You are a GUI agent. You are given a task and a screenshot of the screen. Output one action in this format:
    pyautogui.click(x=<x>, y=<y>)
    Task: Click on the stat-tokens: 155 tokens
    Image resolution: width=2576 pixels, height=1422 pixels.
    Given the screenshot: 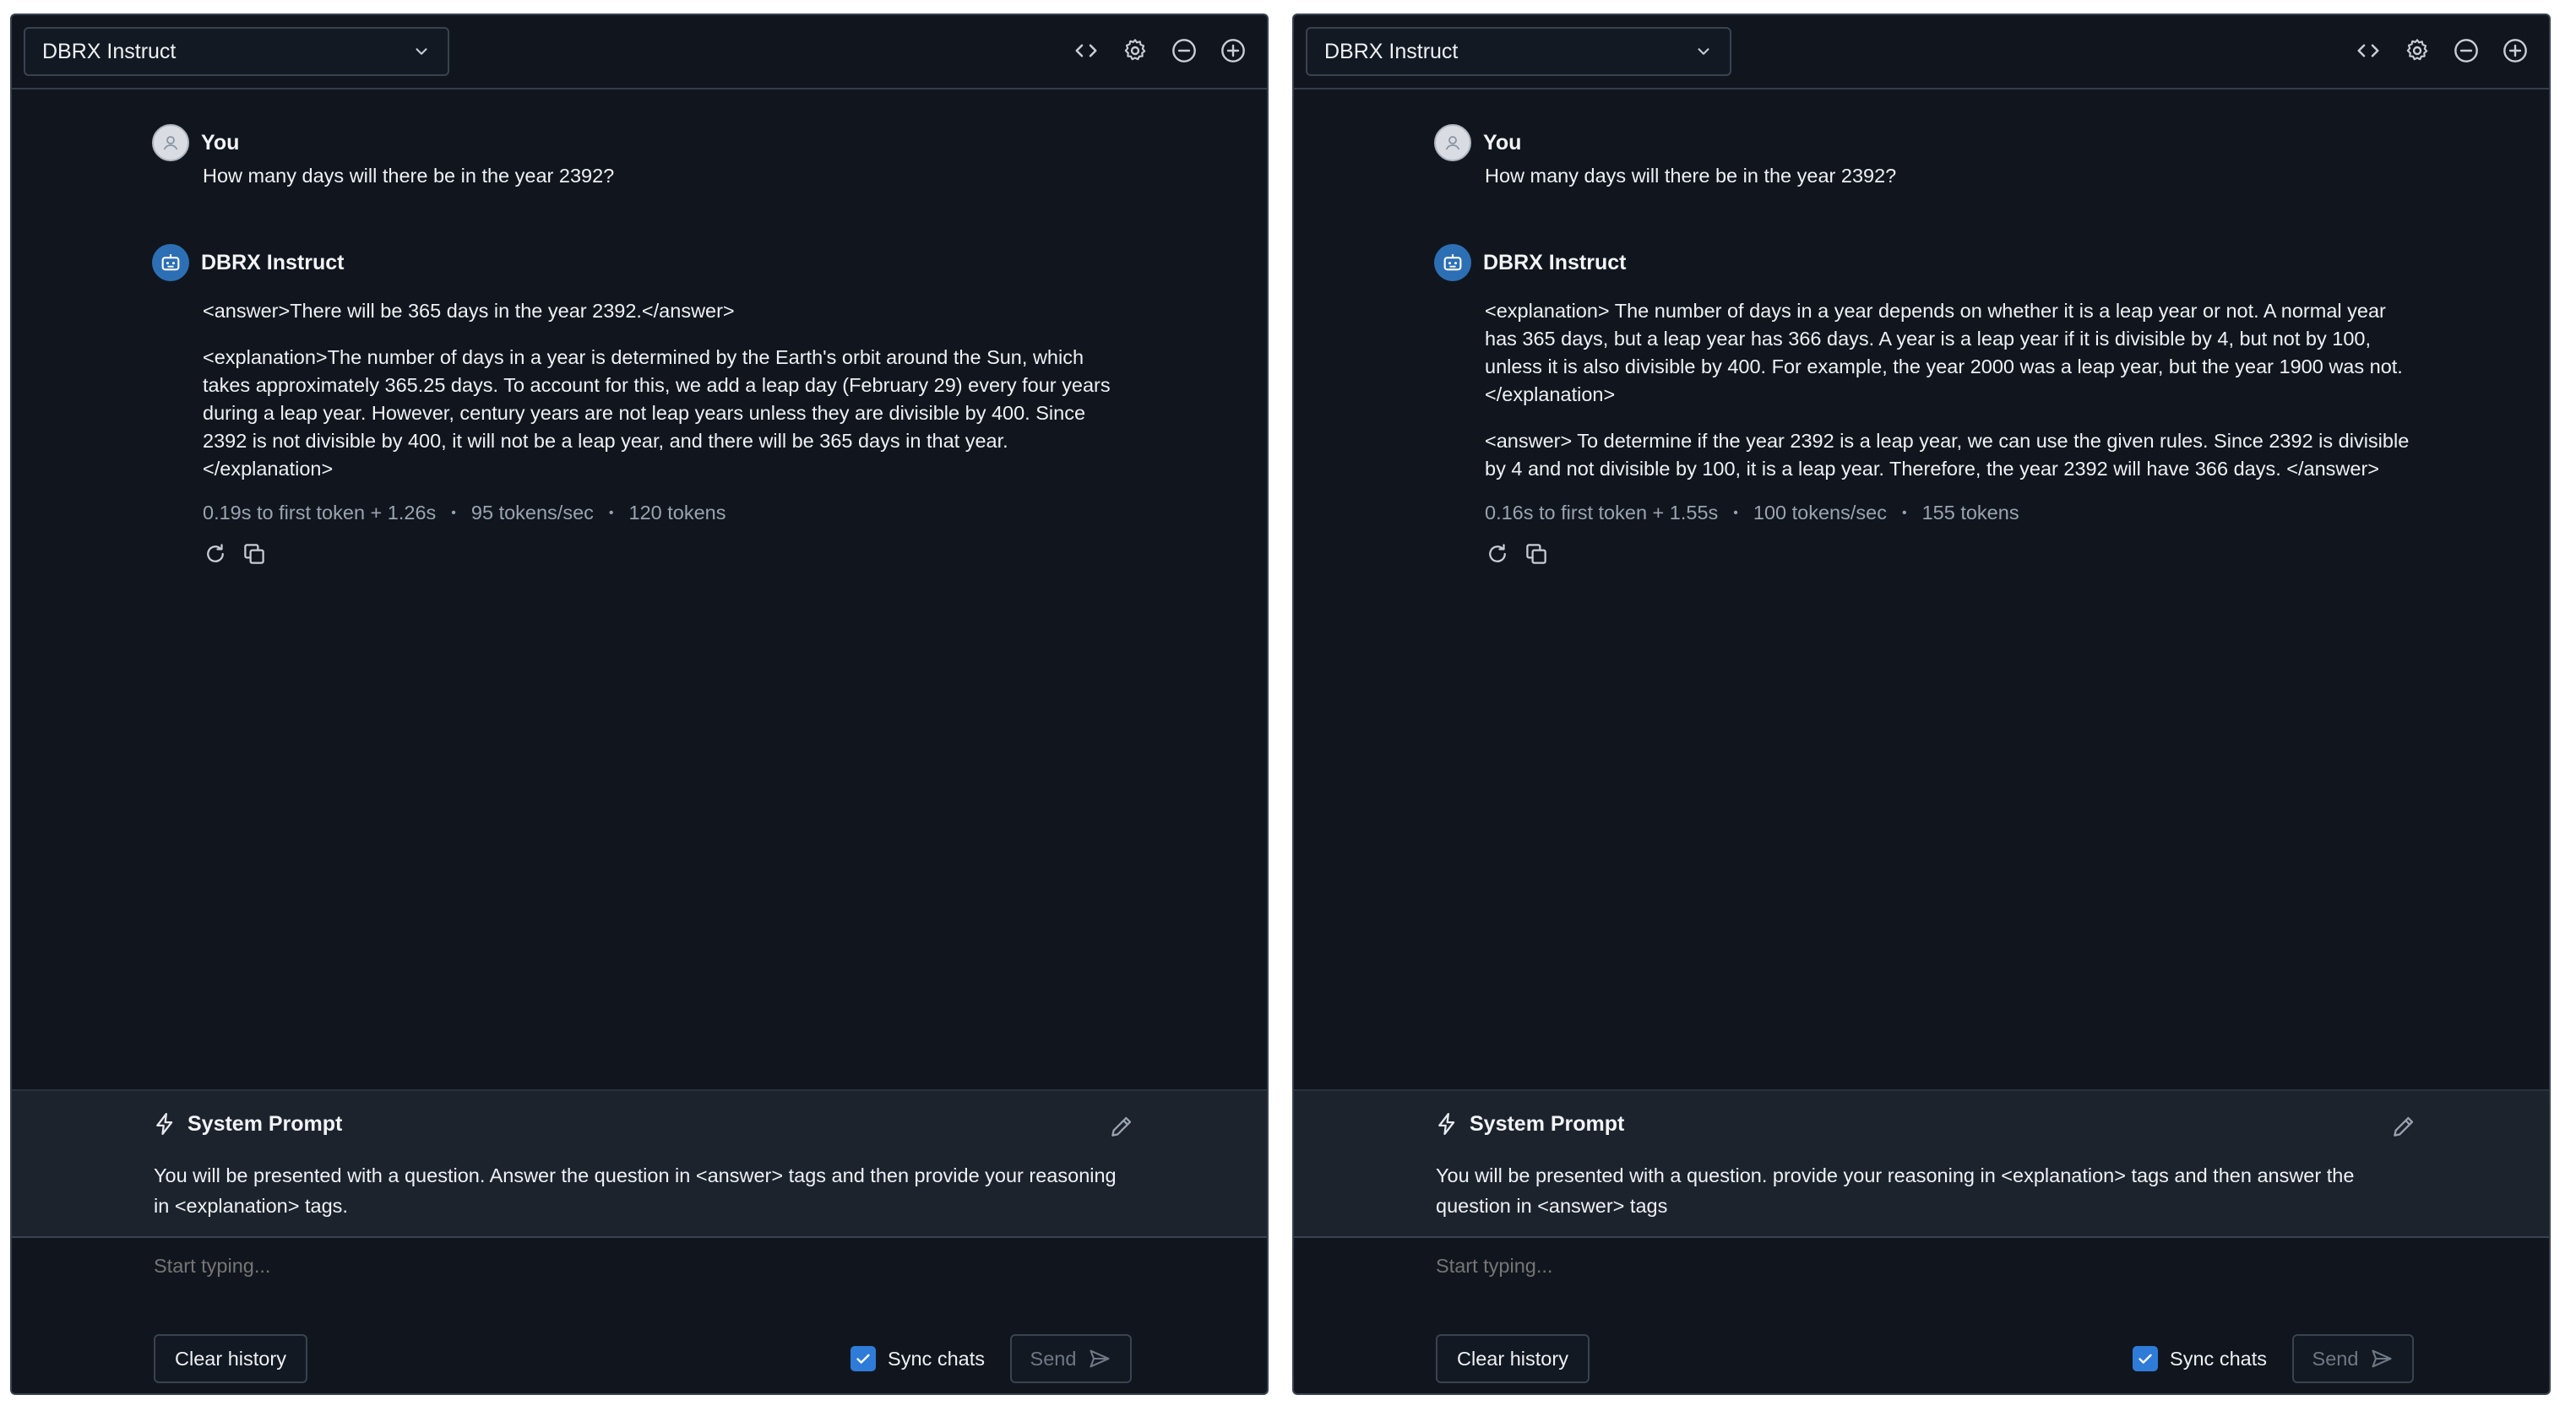 What is the action you would take?
    pyautogui.click(x=1970, y=513)
    